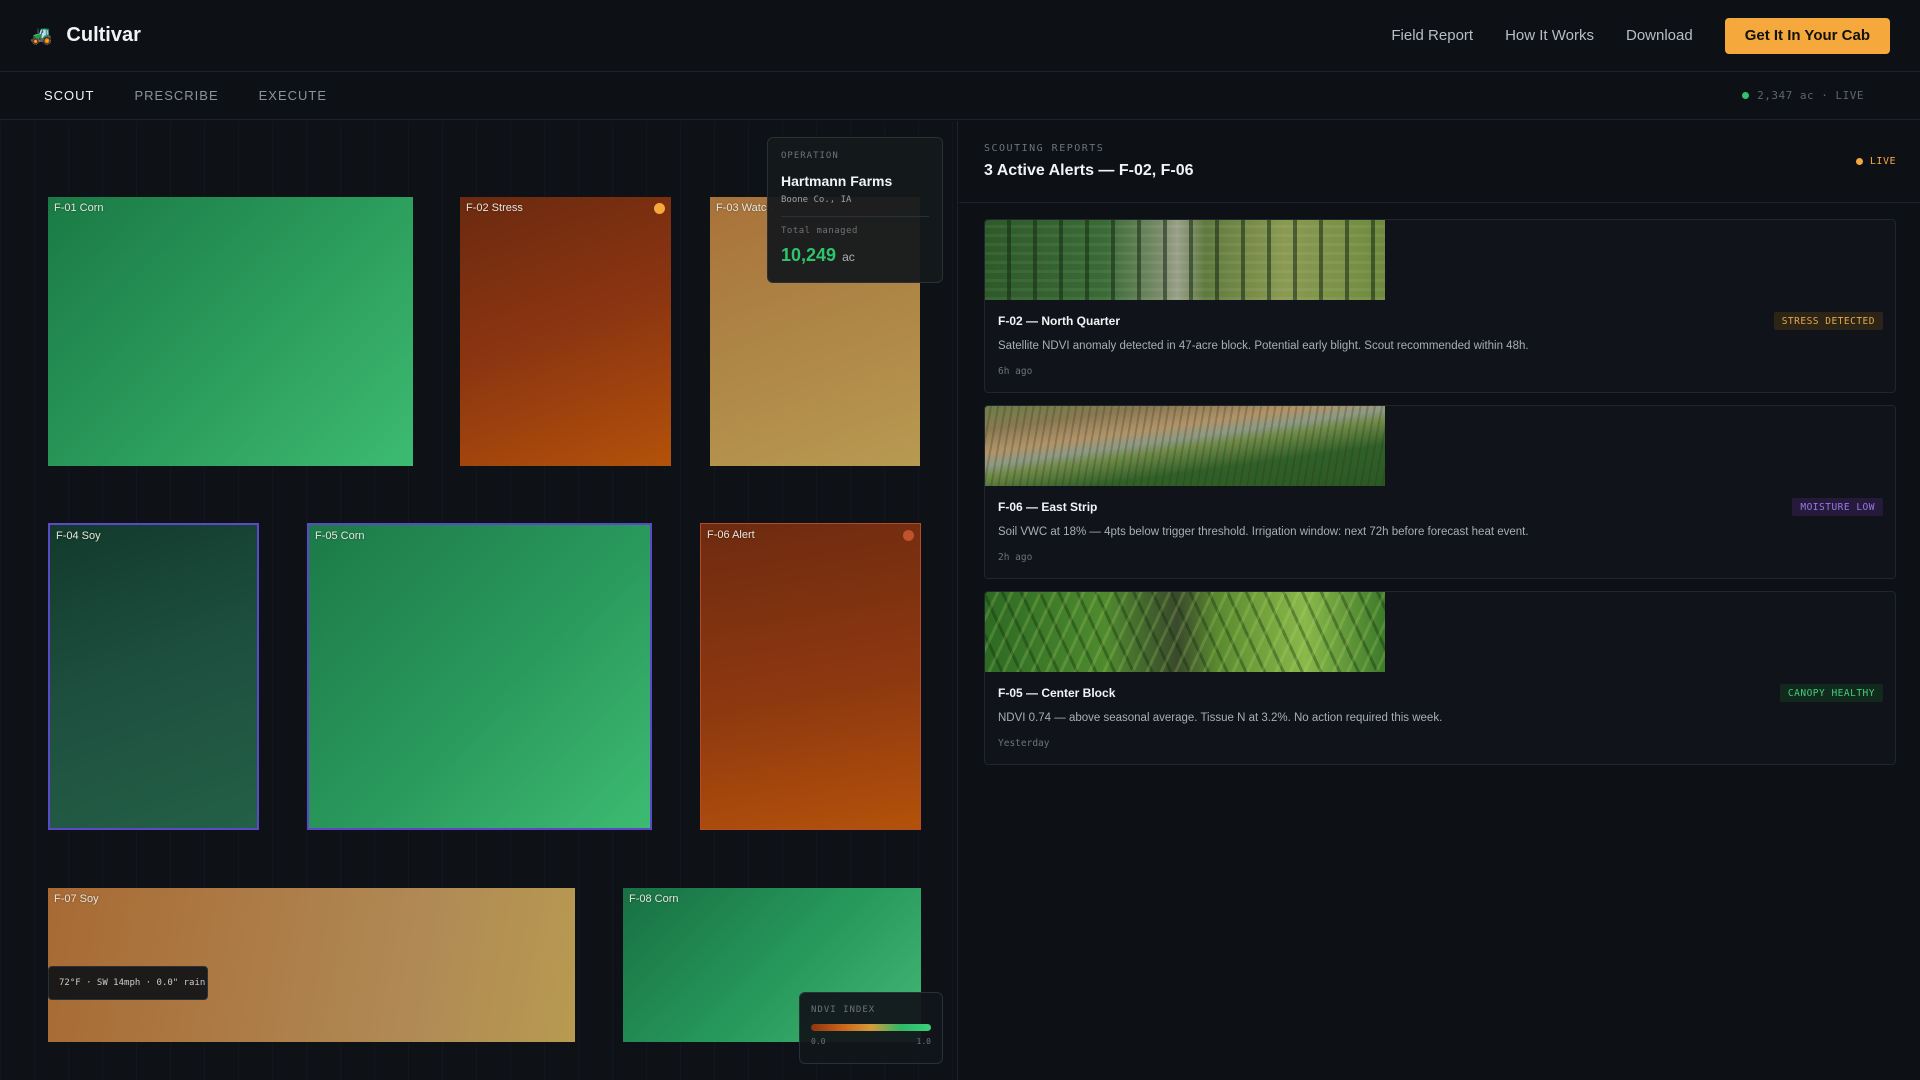 Image resolution: width=1920 pixels, height=1080 pixels. I want to click on brand-name: Cultivar, so click(103, 35).